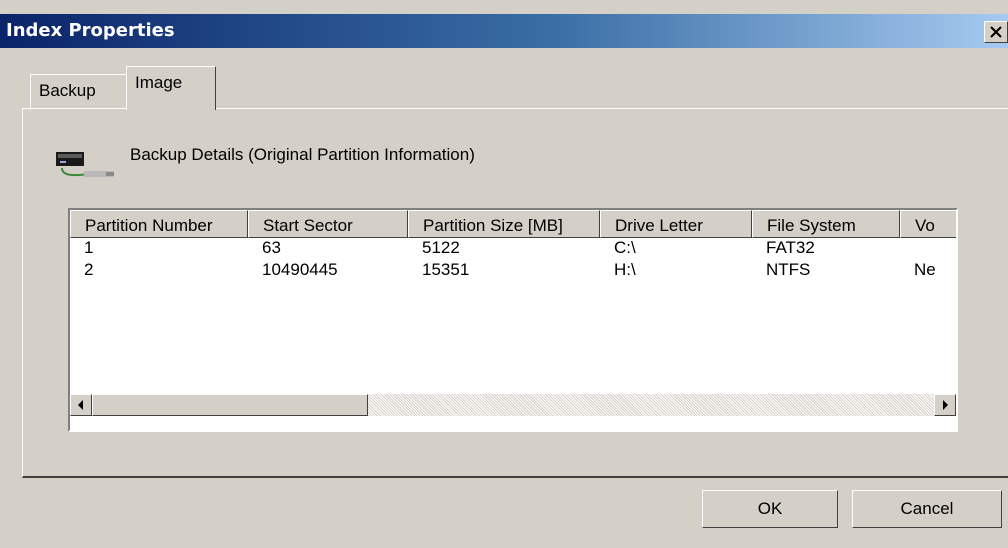 This screenshot has height=548, width=1008. I want to click on close-icon, so click(996, 32).